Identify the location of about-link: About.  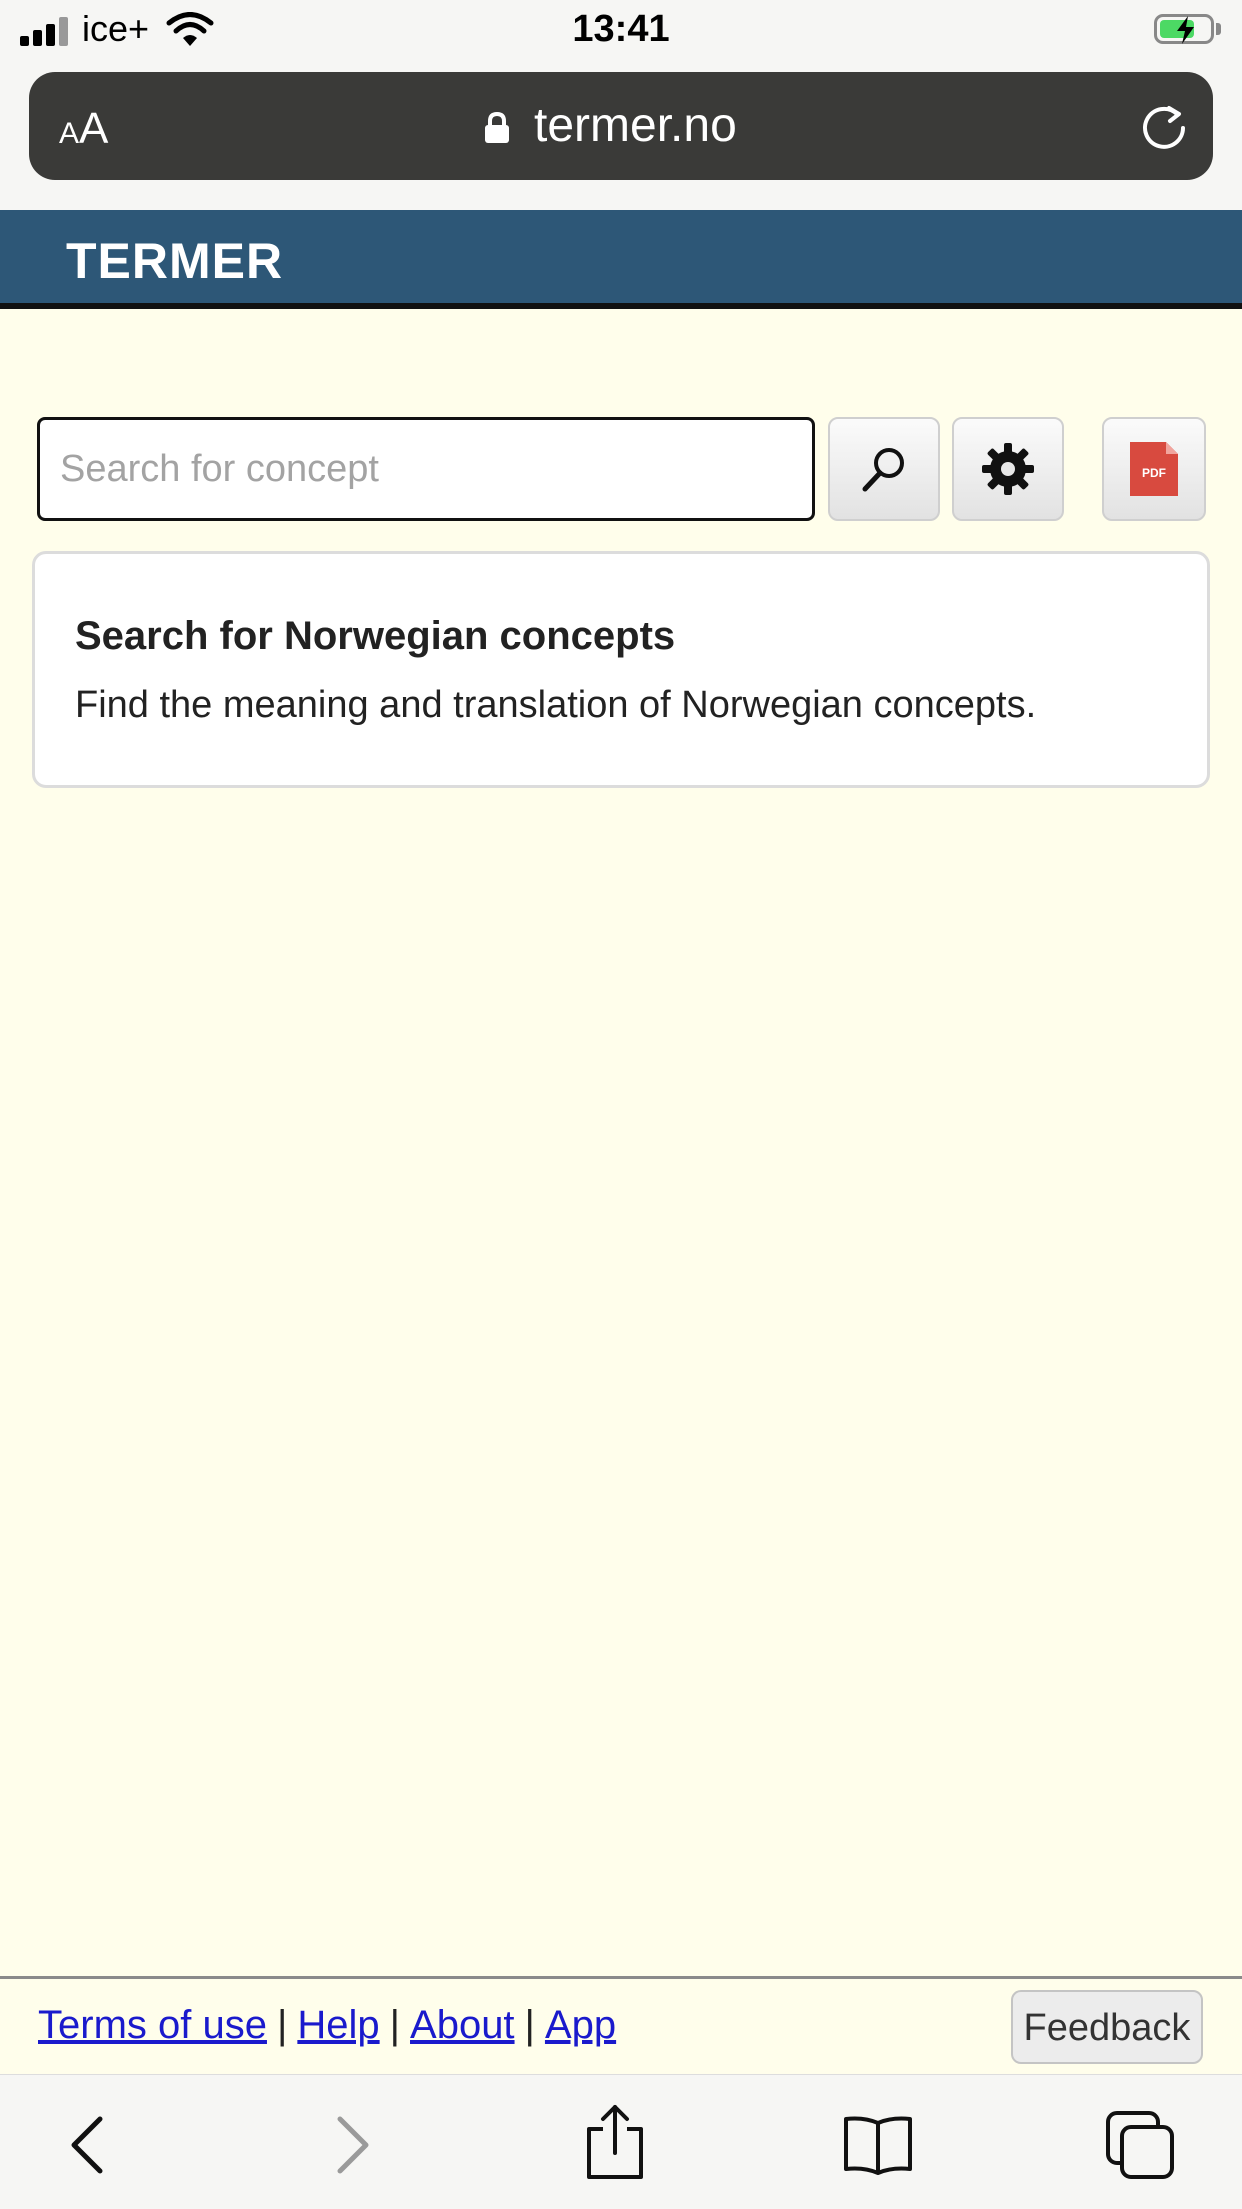
(462, 2025).